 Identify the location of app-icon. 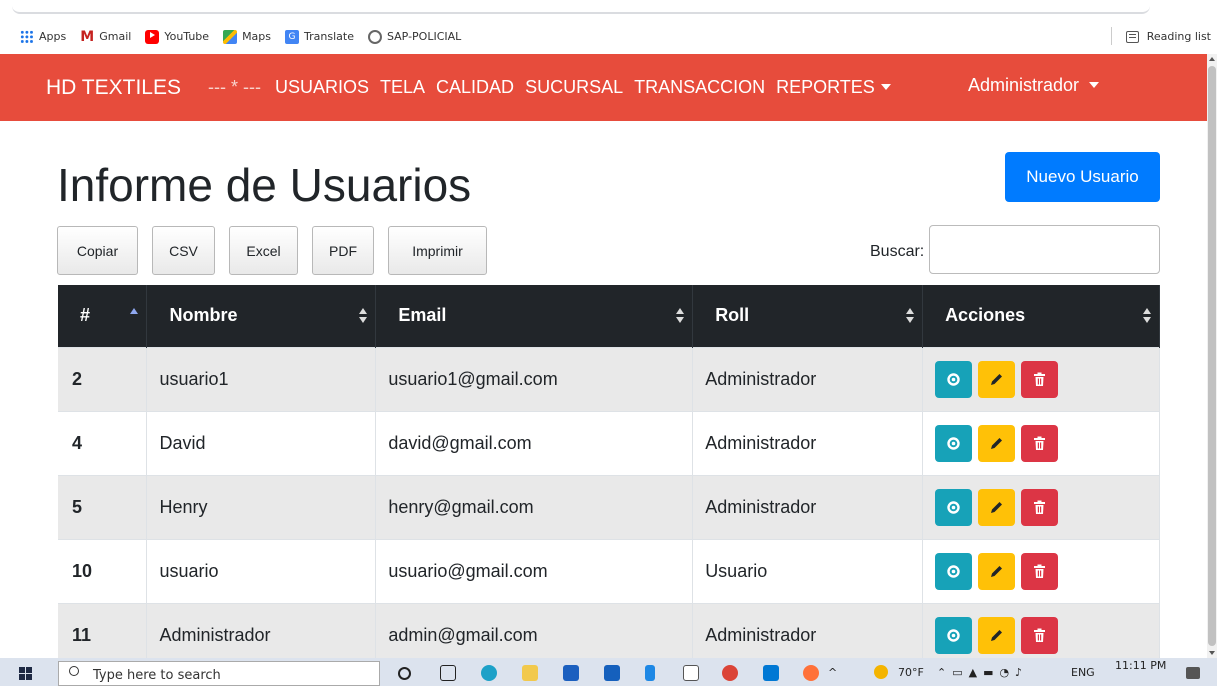
(650, 673).